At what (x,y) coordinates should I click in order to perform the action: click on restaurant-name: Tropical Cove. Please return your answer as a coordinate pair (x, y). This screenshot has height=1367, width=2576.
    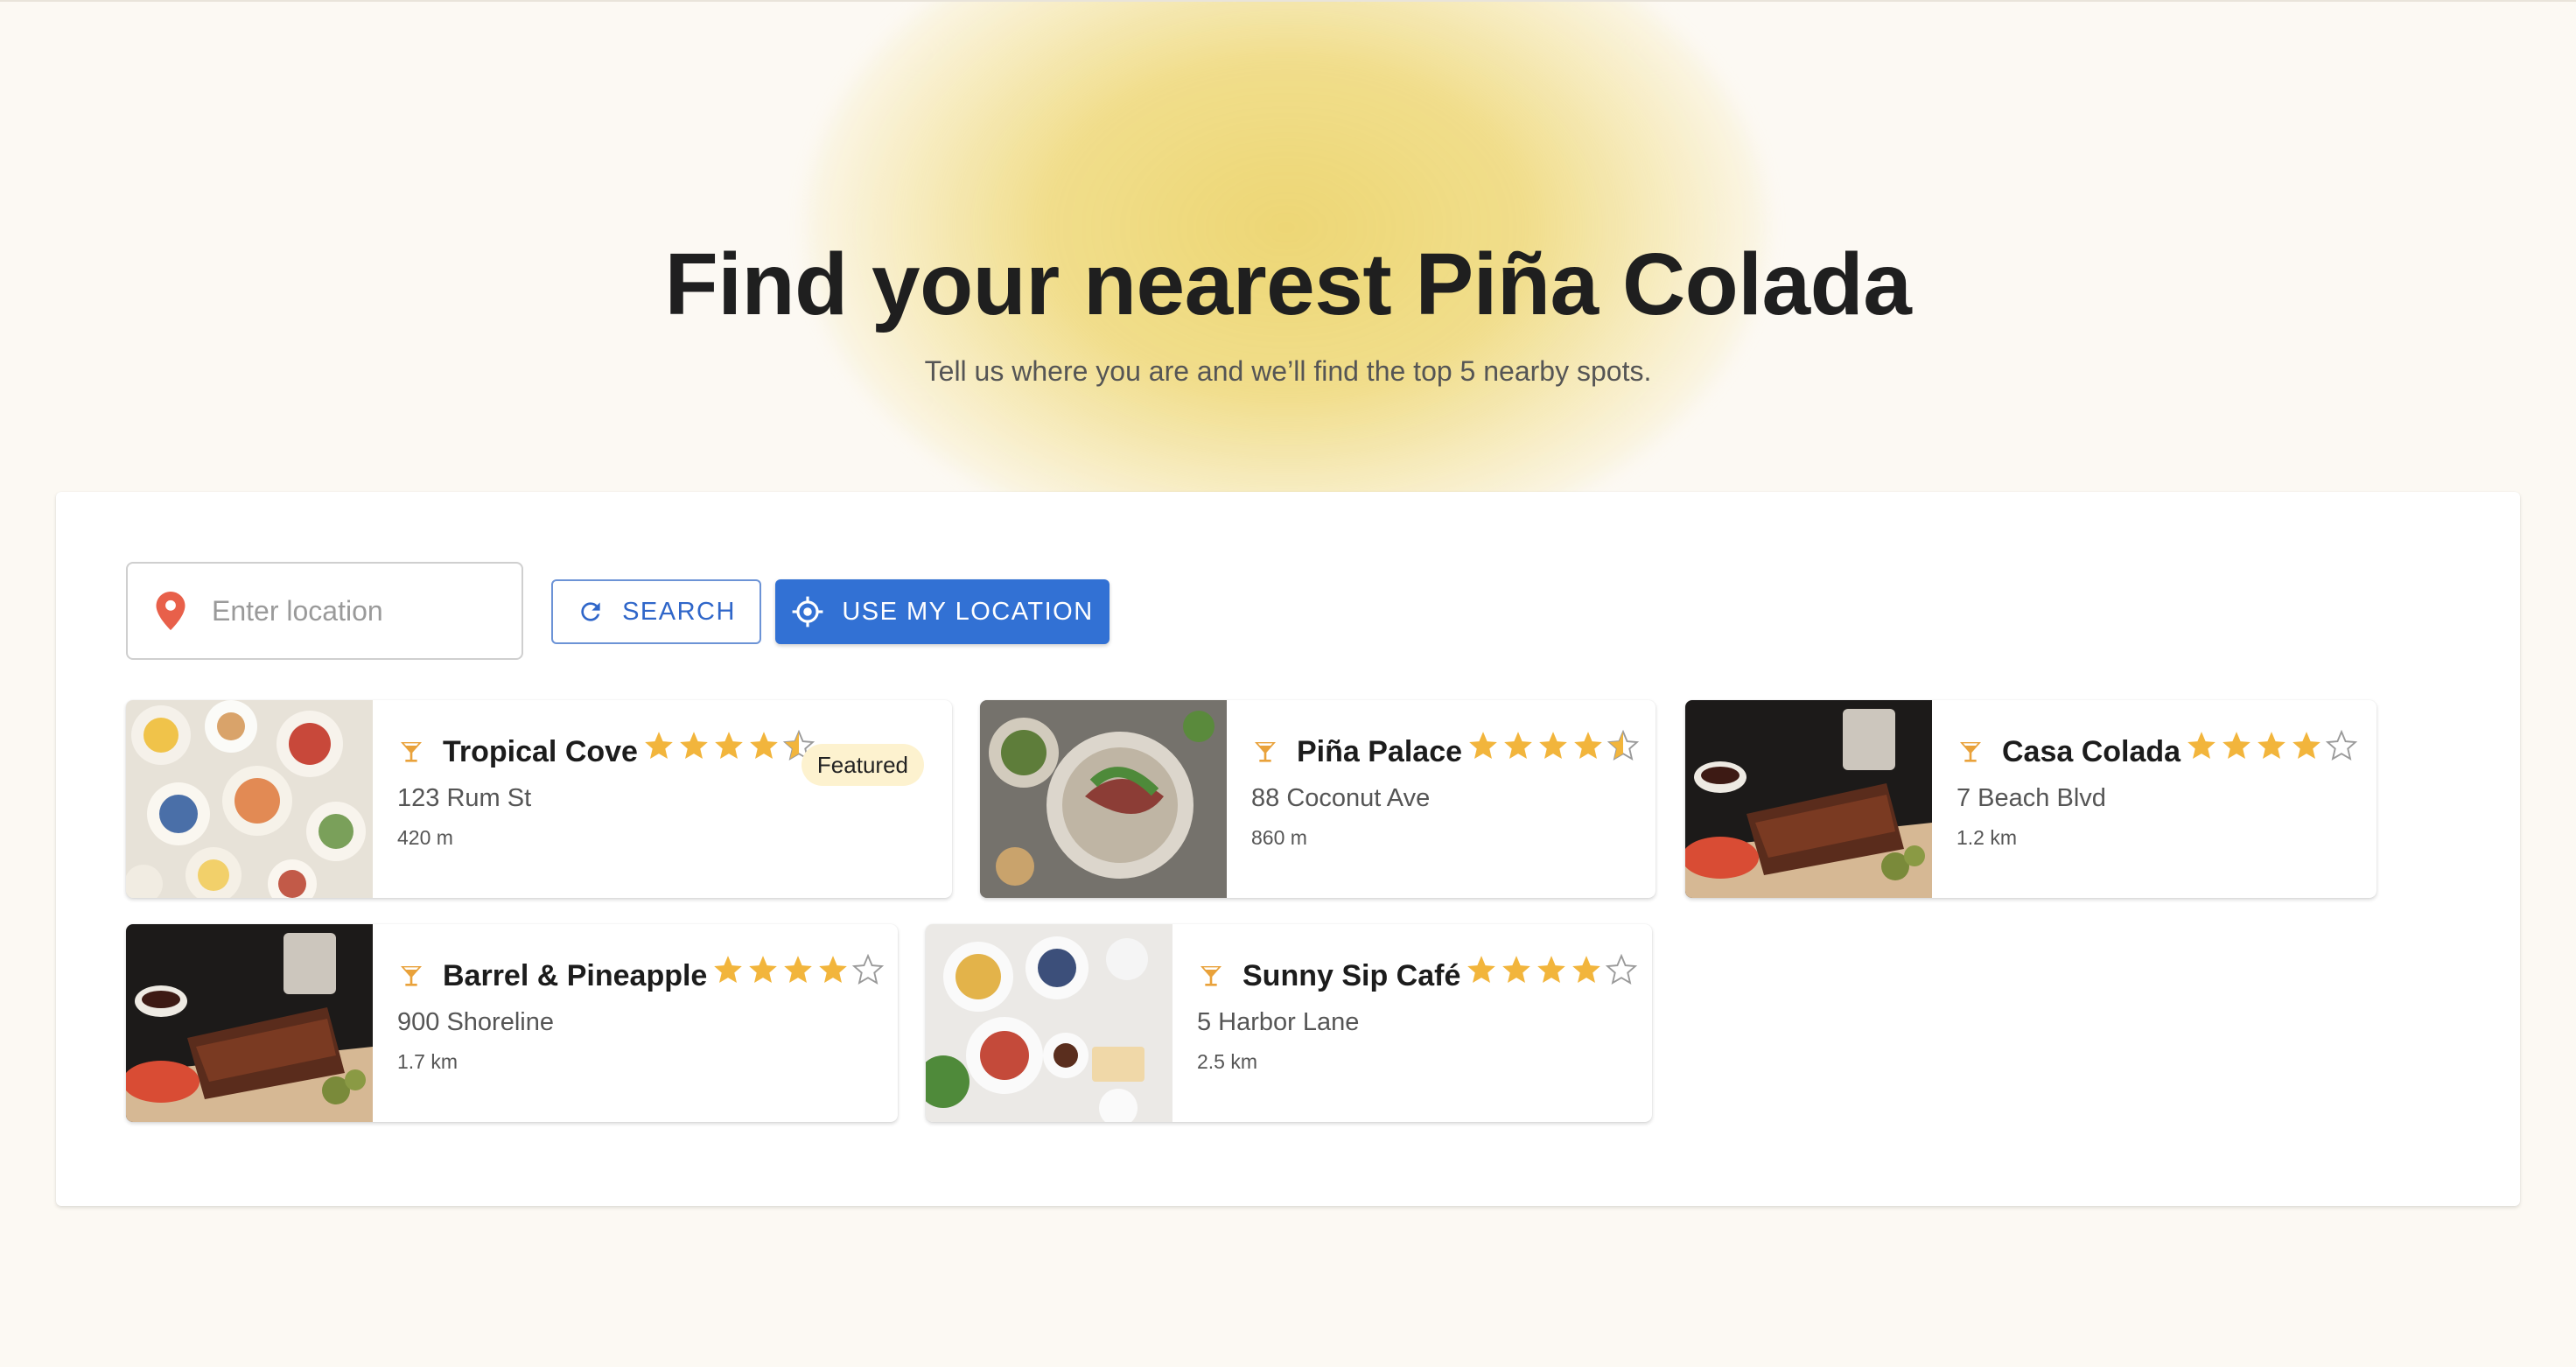
    Looking at the image, I should click on (540, 751).